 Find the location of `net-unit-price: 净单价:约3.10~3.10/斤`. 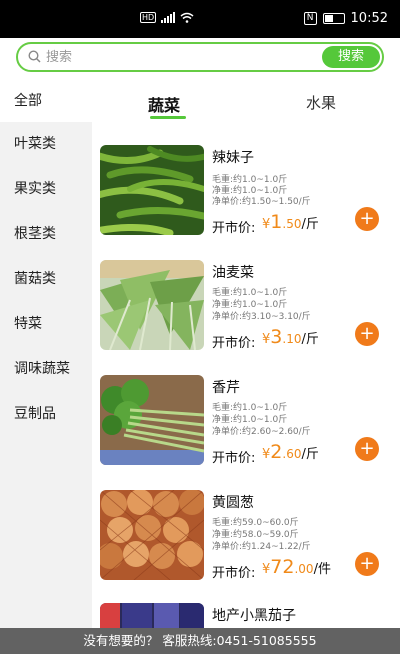

net-unit-price: 净单价:约3.10~3.10/斤 is located at coordinates (261, 317).